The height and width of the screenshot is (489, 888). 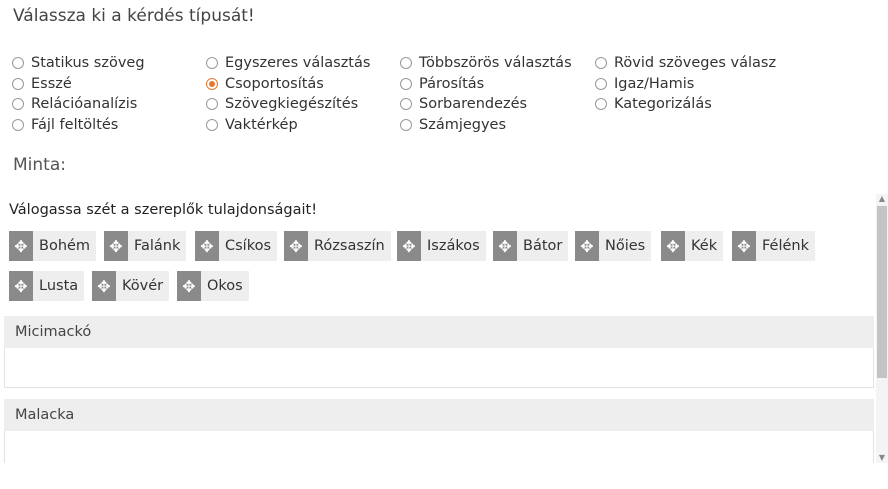 I want to click on question-type-radio: Rövid szöveges válasz, so click(x=685, y=63).